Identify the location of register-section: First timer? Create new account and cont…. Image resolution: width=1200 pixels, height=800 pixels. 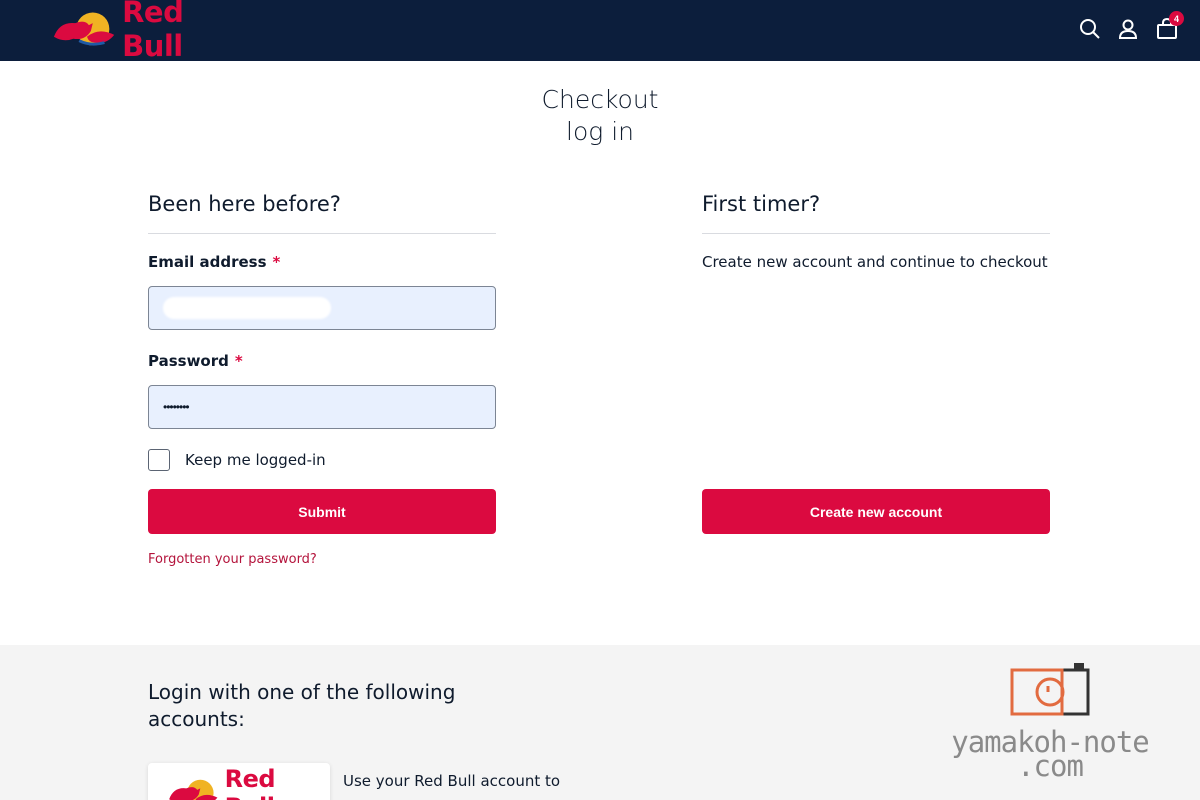
(876, 362).